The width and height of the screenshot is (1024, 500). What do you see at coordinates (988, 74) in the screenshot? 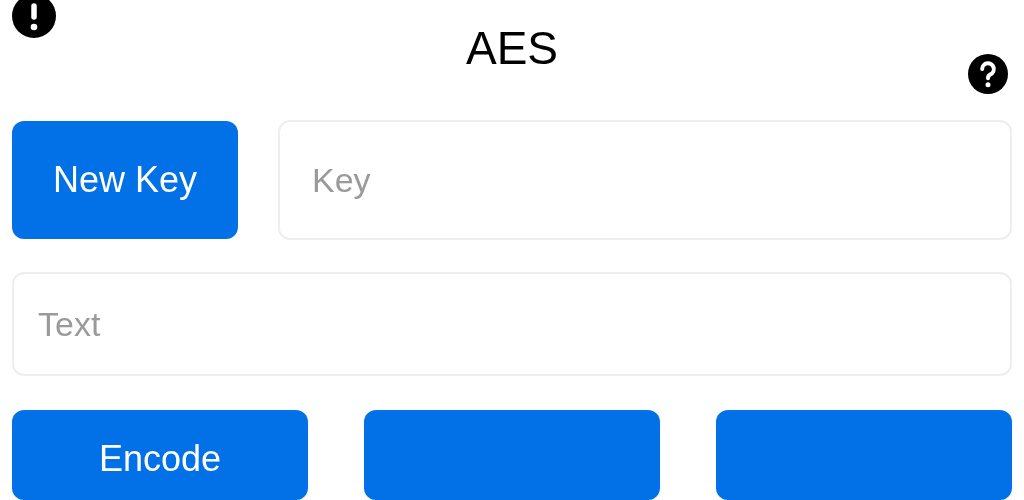
I see `help-icon` at bounding box center [988, 74].